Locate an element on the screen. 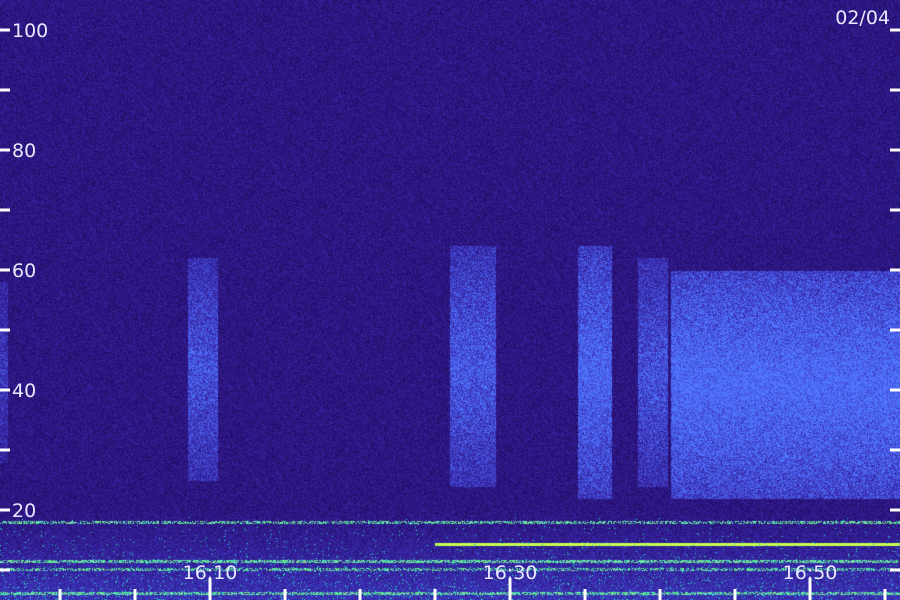 This screenshot has width=900, height=600. y-tick-label: 60 is located at coordinates (24, 271).